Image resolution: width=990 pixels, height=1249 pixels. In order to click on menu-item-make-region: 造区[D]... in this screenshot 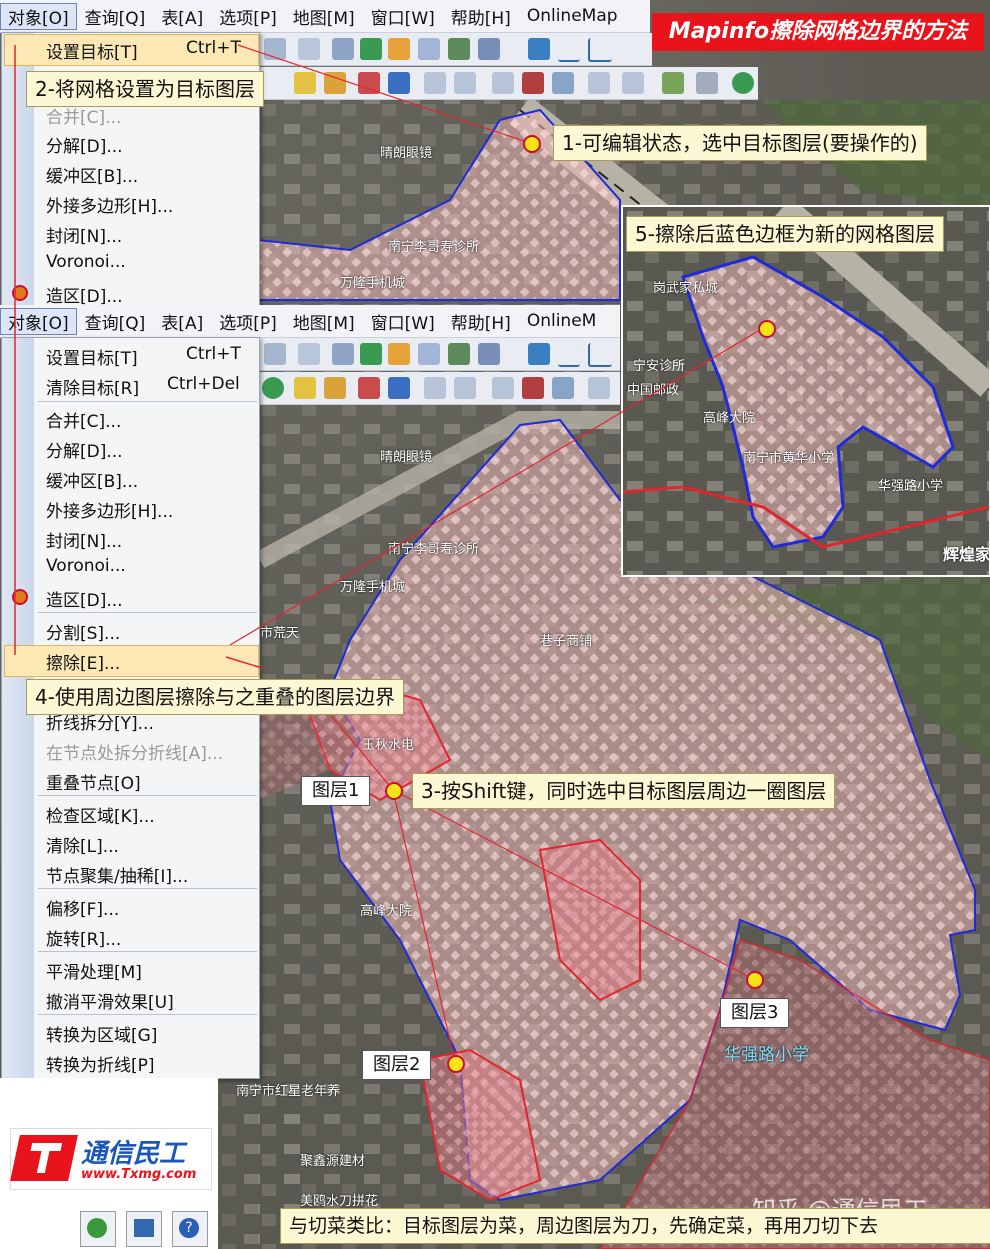, I will do `click(84, 294)`.